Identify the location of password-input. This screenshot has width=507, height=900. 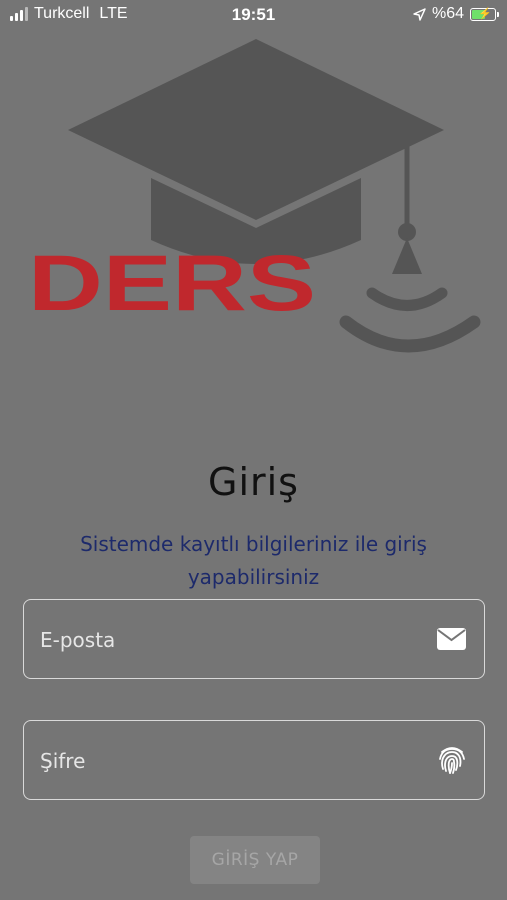
(230, 761).